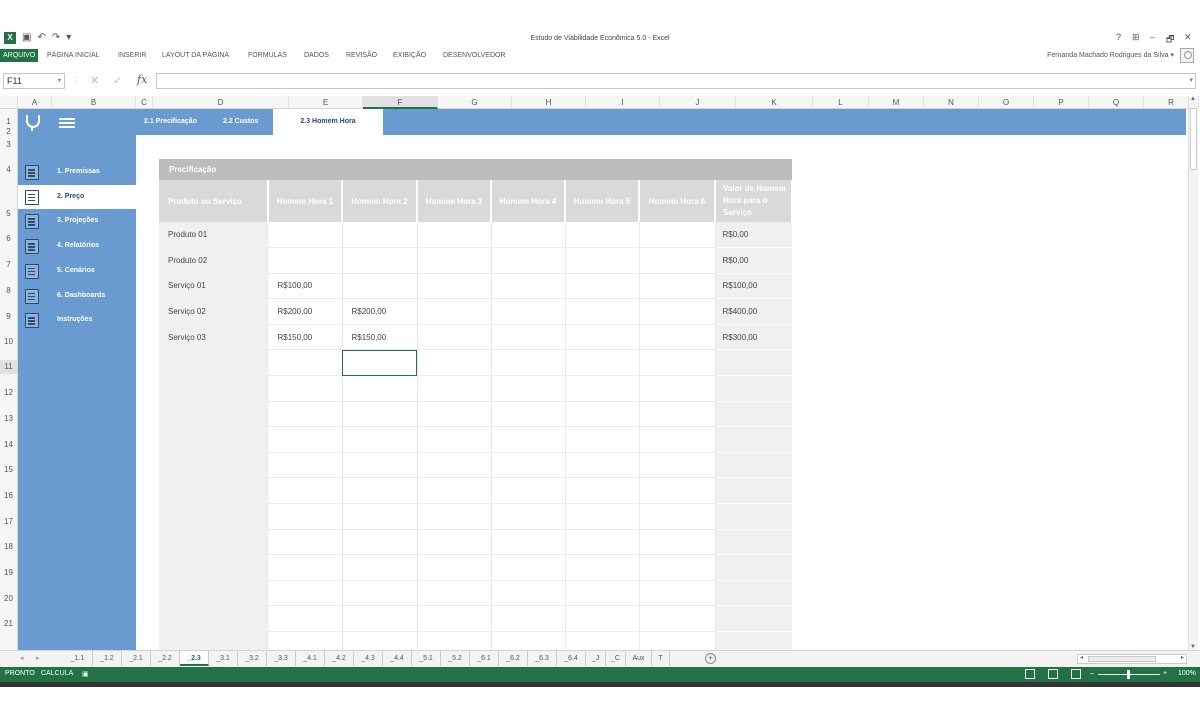  I want to click on sheet-tab: _3.1, so click(223, 658).